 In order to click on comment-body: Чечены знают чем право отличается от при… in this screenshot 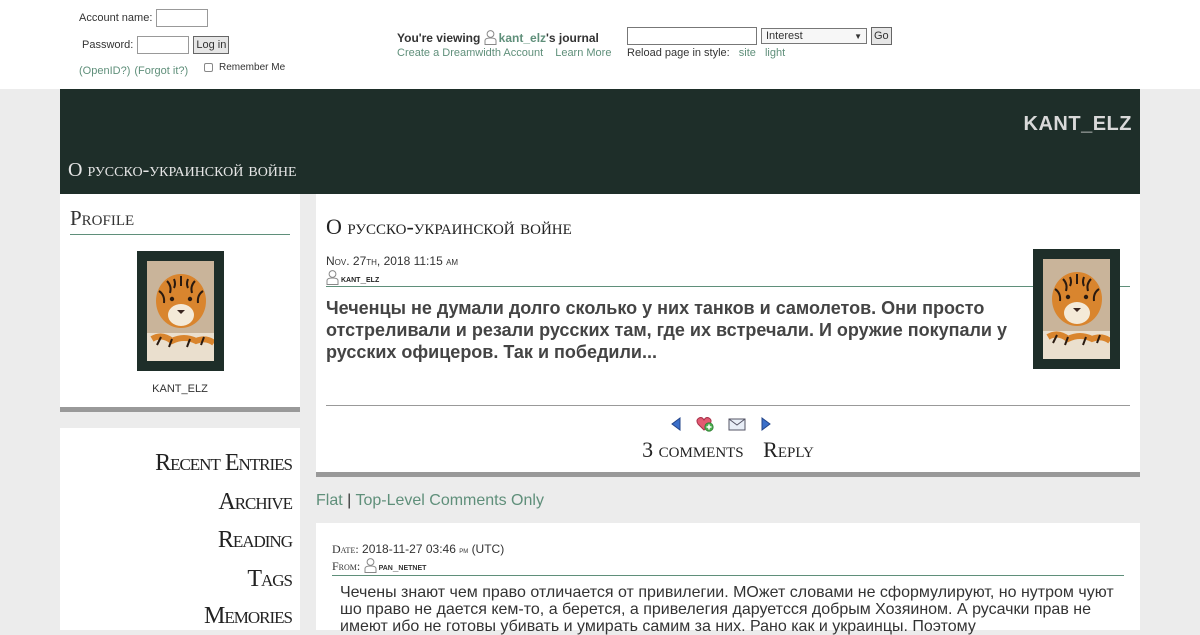, I will do `click(727, 609)`.